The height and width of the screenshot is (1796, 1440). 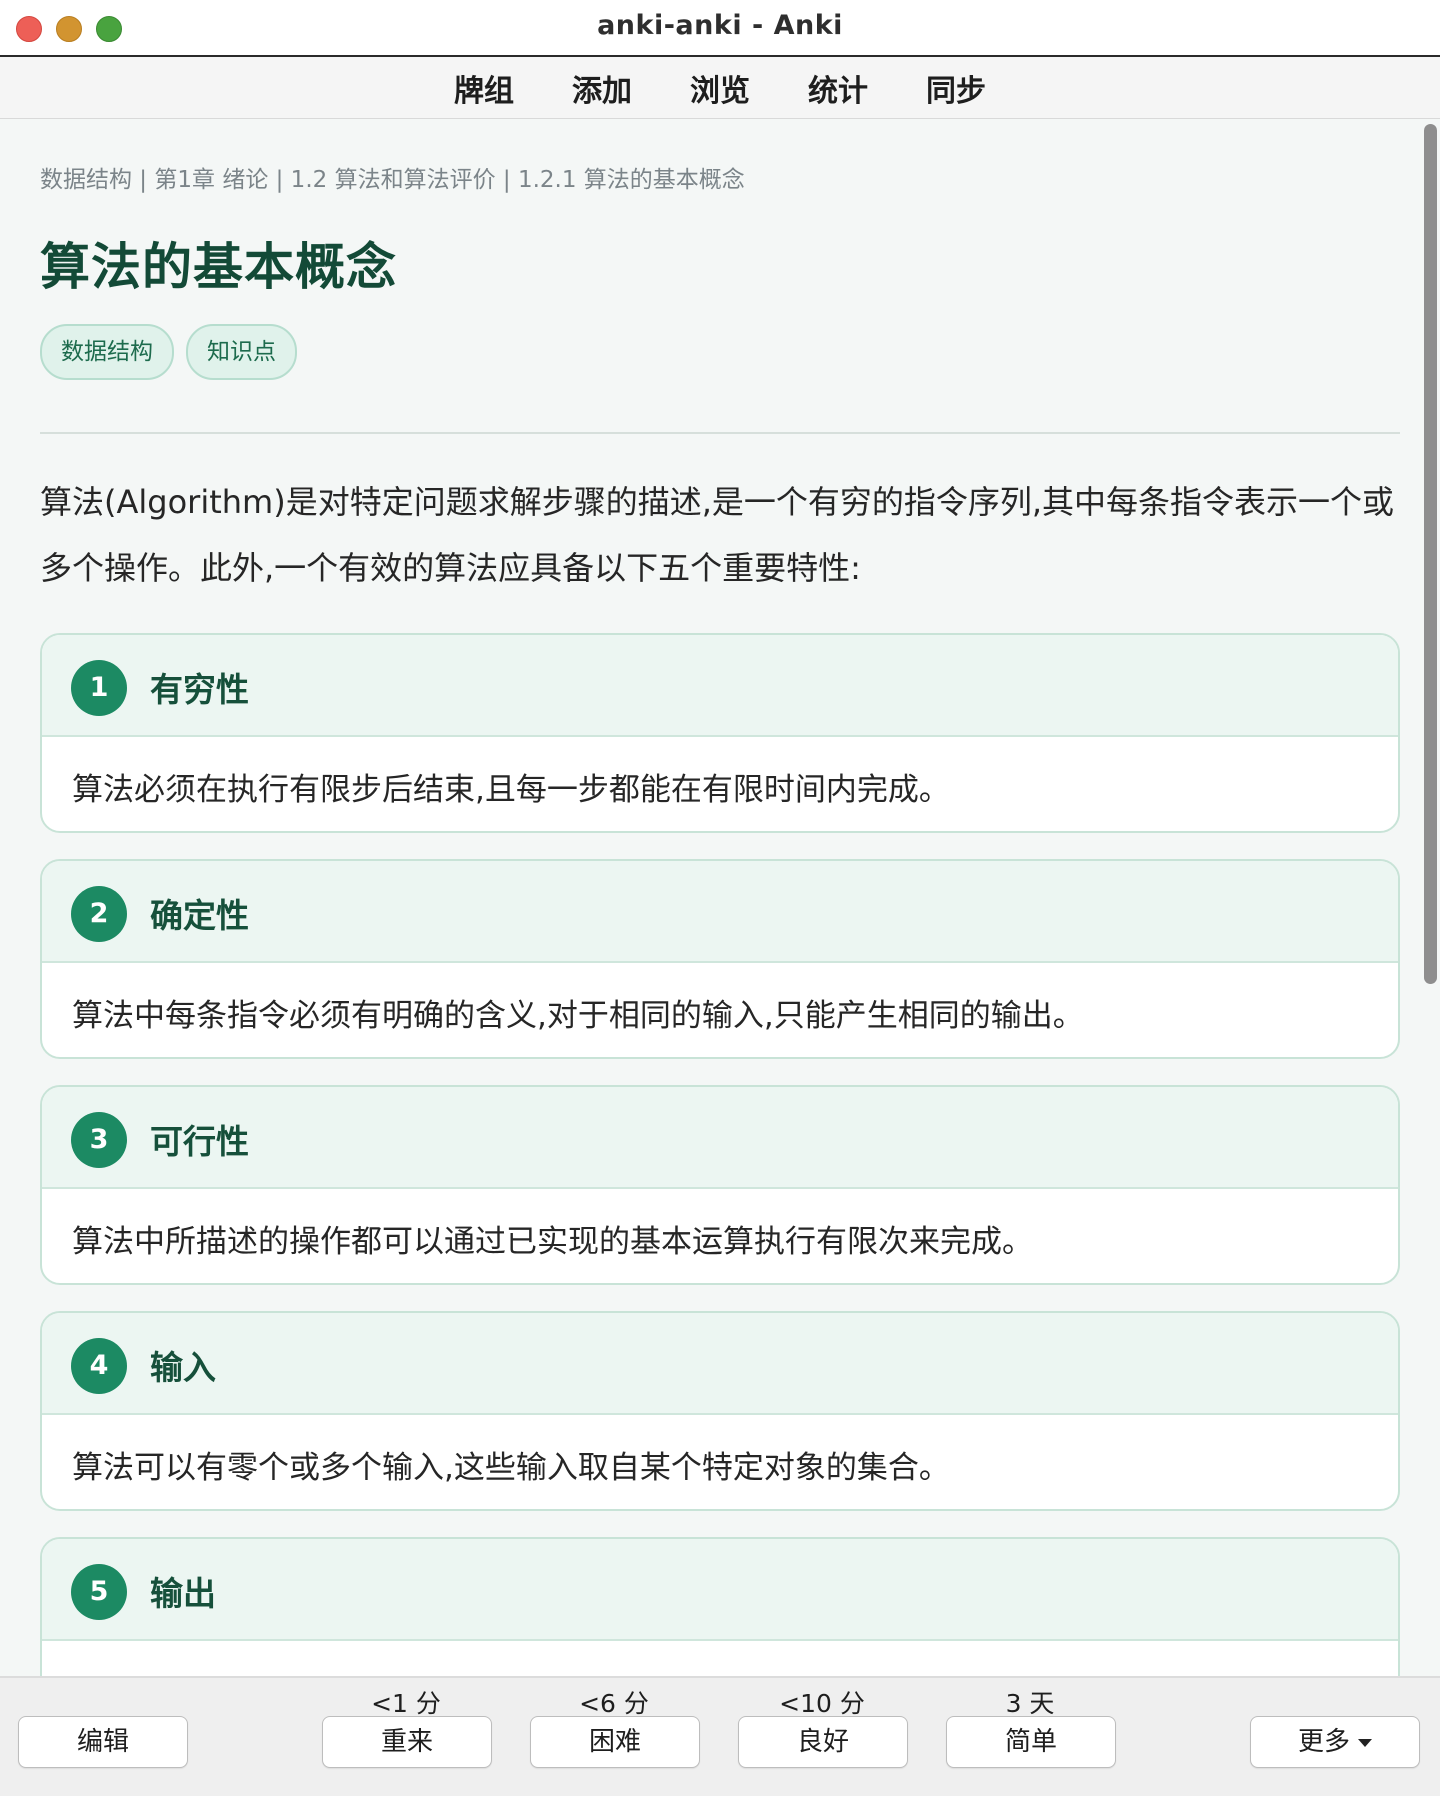 What do you see at coordinates (1030, 1703) in the screenshot?
I see `easy-interval: 3 天` at bounding box center [1030, 1703].